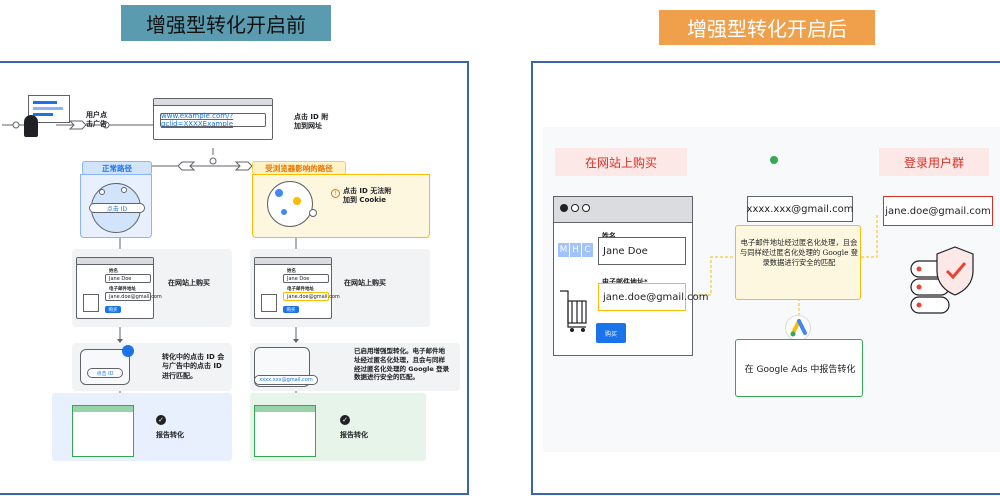 The image size is (1000, 496). What do you see at coordinates (365, 283) in the screenshot?
I see `buy-online-b: 在网站上购买` at bounding box center [365, 283].